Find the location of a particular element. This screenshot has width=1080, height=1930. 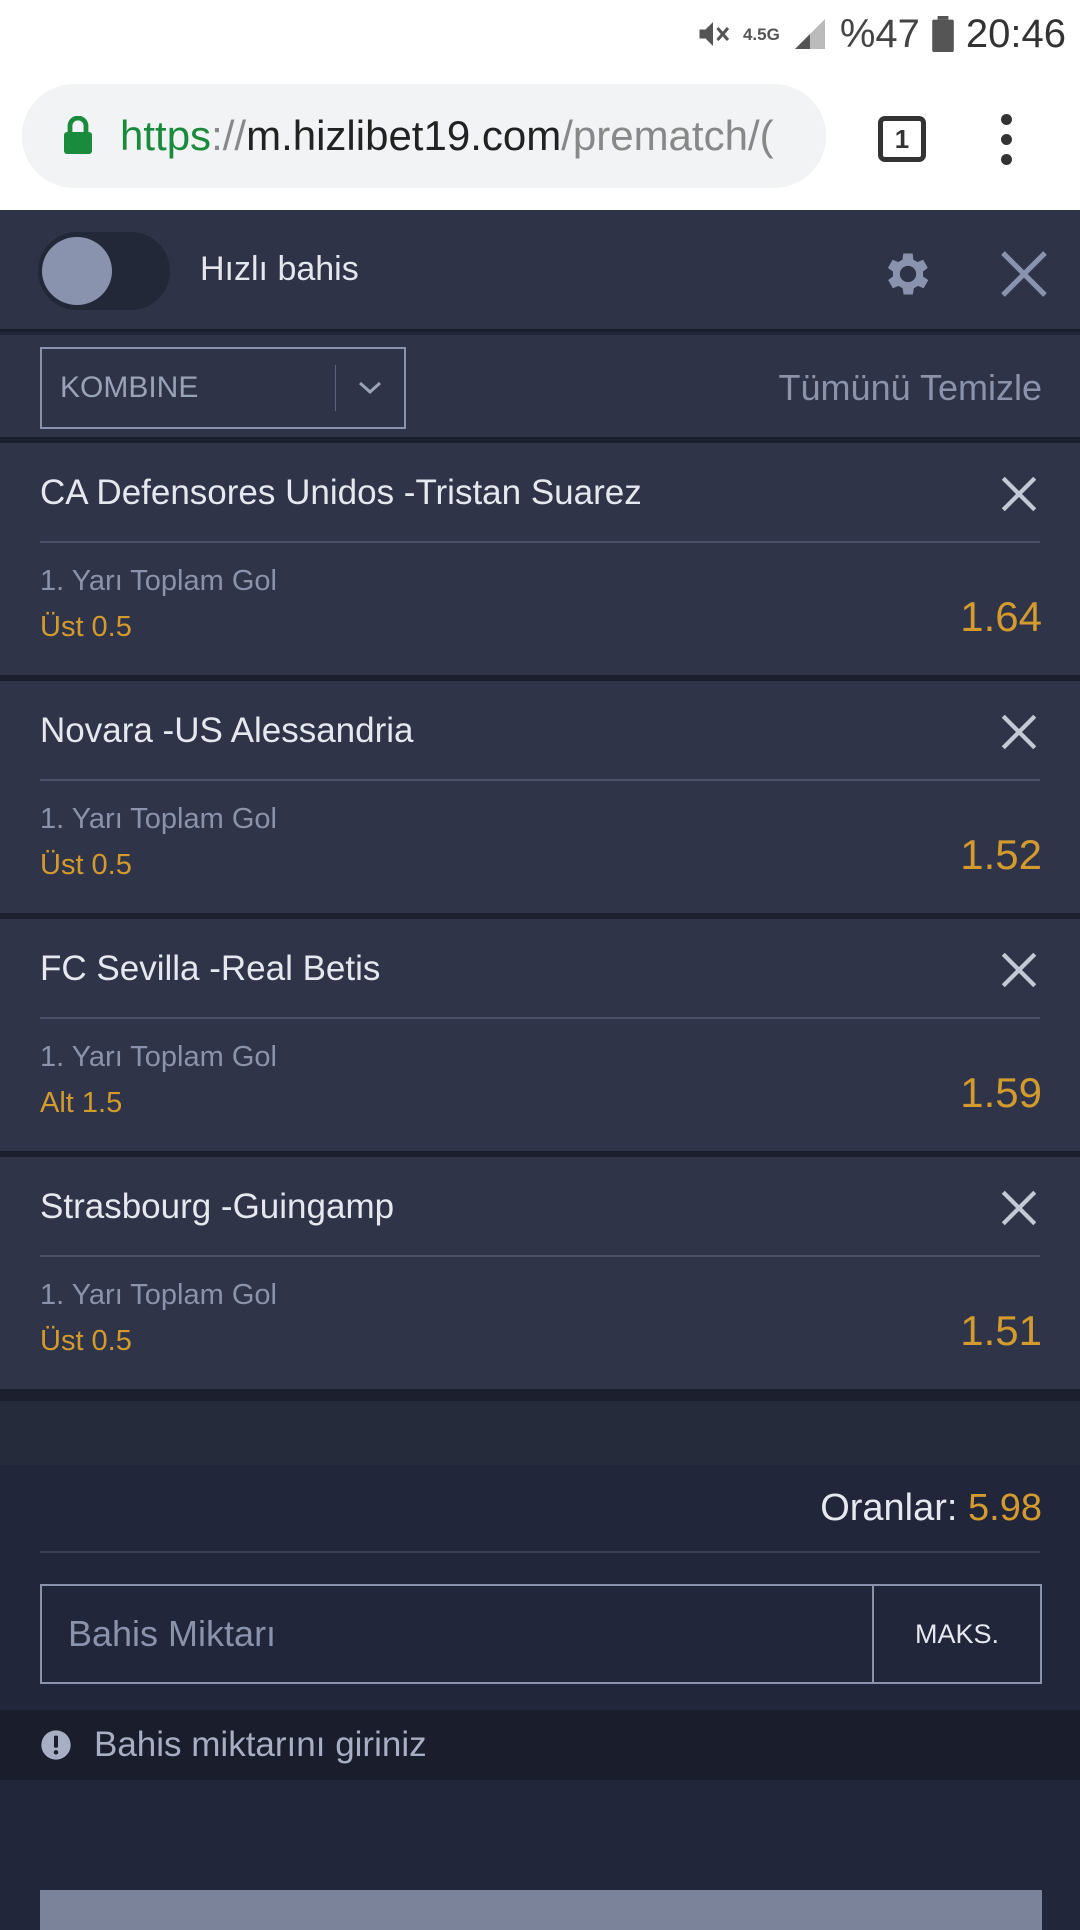

clear-all-link: Tümünü Temizle is located at coordinates (910, 388).